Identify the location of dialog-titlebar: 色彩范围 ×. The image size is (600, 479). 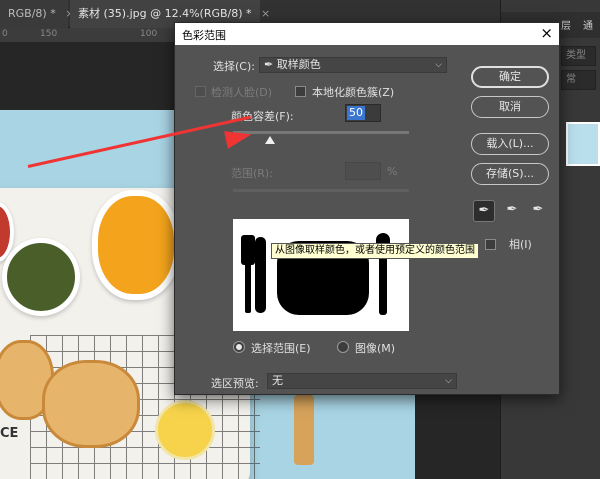
(367, 34).